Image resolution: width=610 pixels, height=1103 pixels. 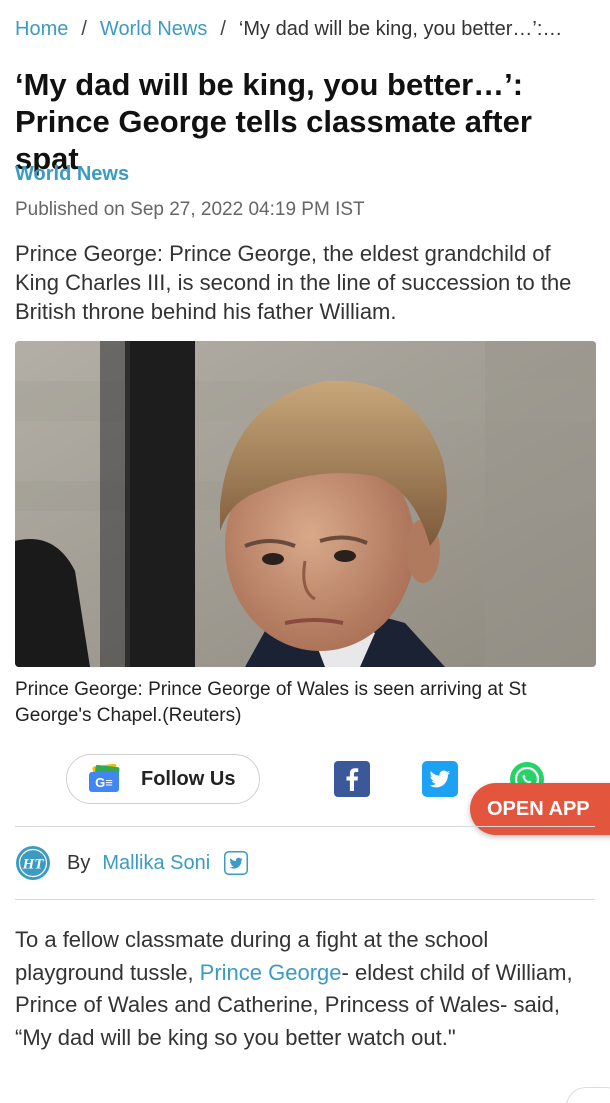 I want to click on ht-logo-icon: HT, so click(x=33, y=863).